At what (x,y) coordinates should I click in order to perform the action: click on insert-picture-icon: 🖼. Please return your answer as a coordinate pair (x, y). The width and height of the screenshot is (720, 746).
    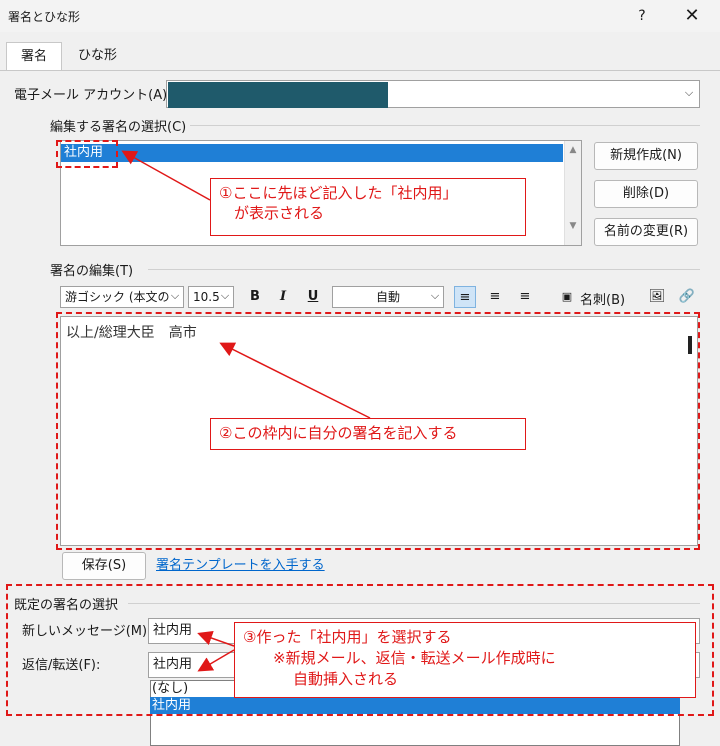
    Looking at the image, I should click on (657, 297).